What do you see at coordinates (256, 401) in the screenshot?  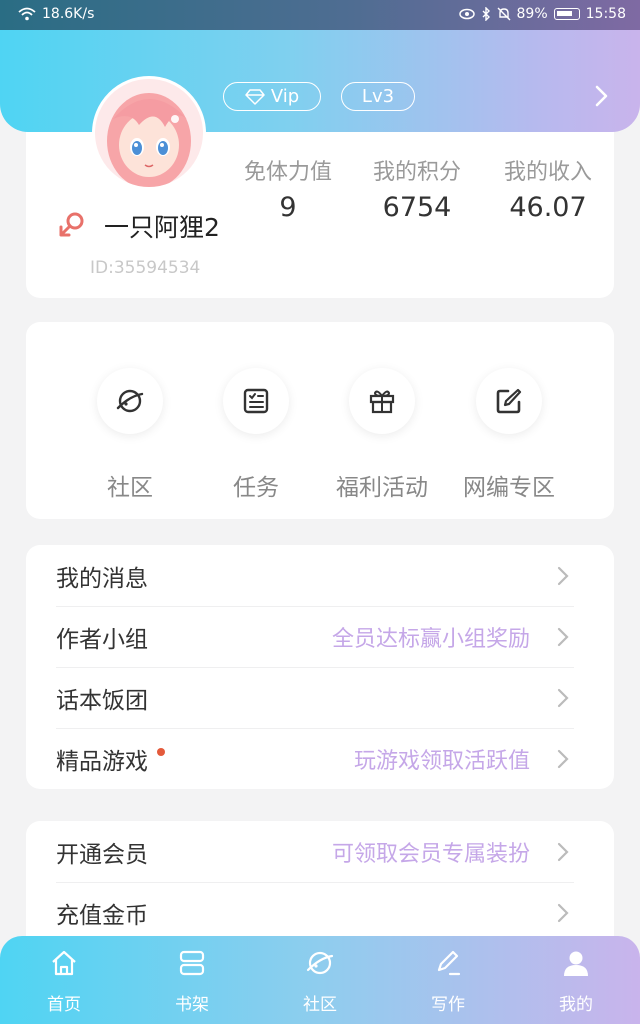 I see `task-list-icon` at bounding box center [256, 401].